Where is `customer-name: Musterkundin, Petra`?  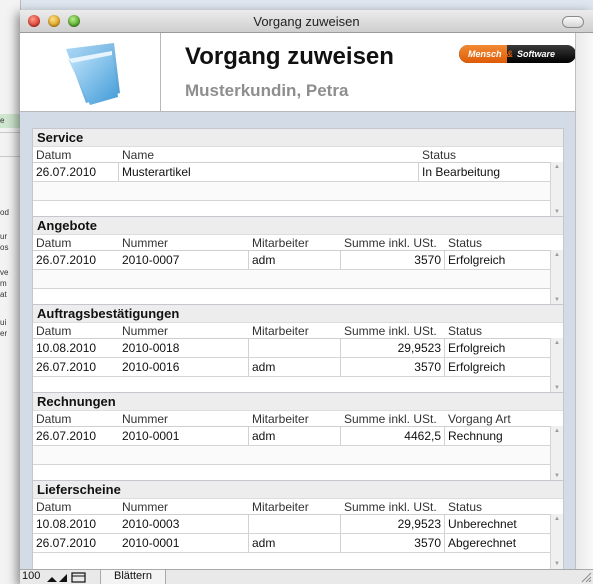
customer-name: Musterkundin, Petra is located at coordinates (267, 90).